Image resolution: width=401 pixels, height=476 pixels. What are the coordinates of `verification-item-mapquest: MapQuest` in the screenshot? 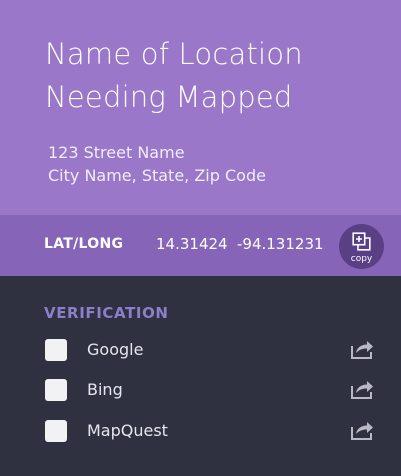 It's located at (200, 432).